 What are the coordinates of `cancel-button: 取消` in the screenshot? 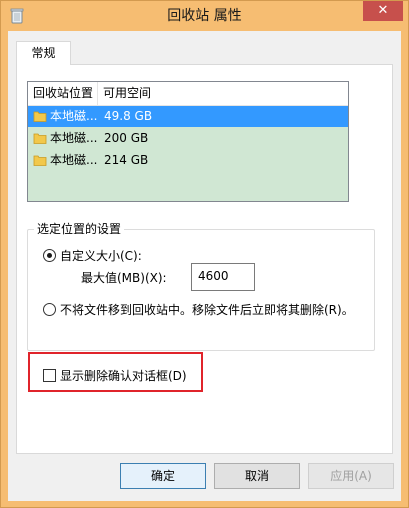 It's located at (257, 476).